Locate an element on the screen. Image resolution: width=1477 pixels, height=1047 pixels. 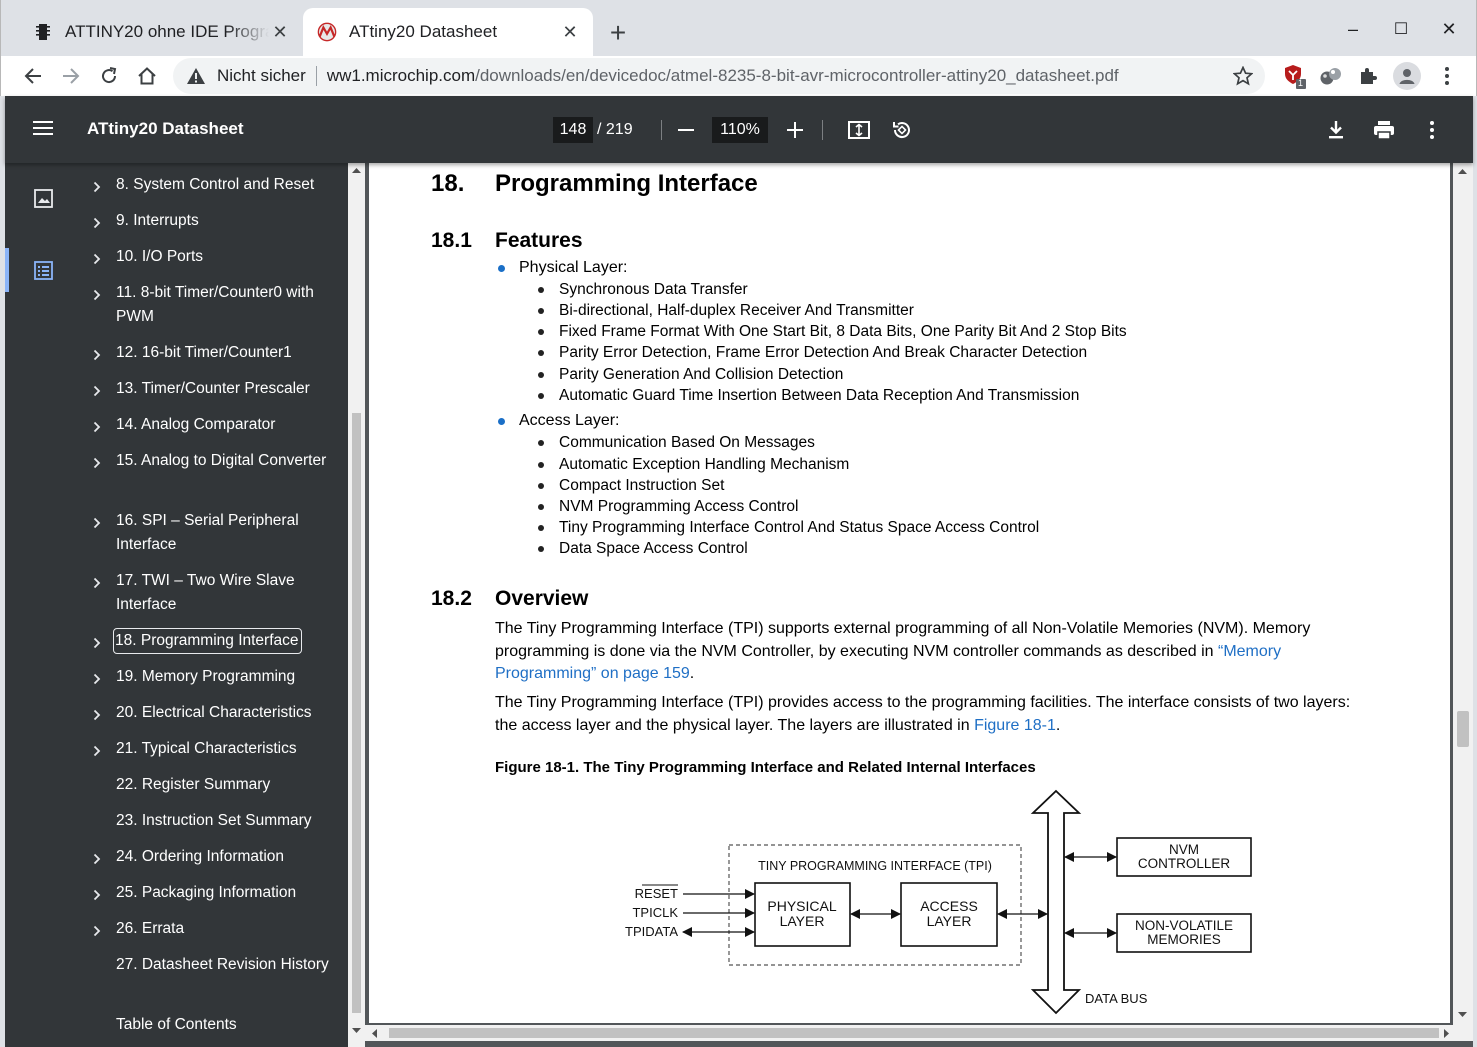
maximize-button: ☐ is located at coordinates (1401, 29).